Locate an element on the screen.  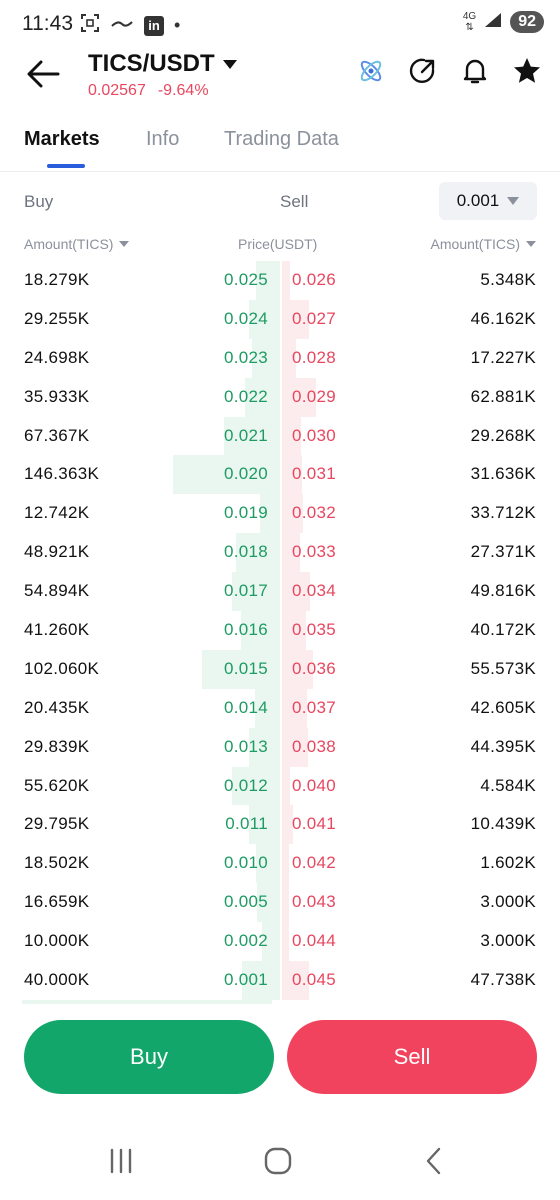
bid-price: 0.025 is located at coordinates (245, 279).